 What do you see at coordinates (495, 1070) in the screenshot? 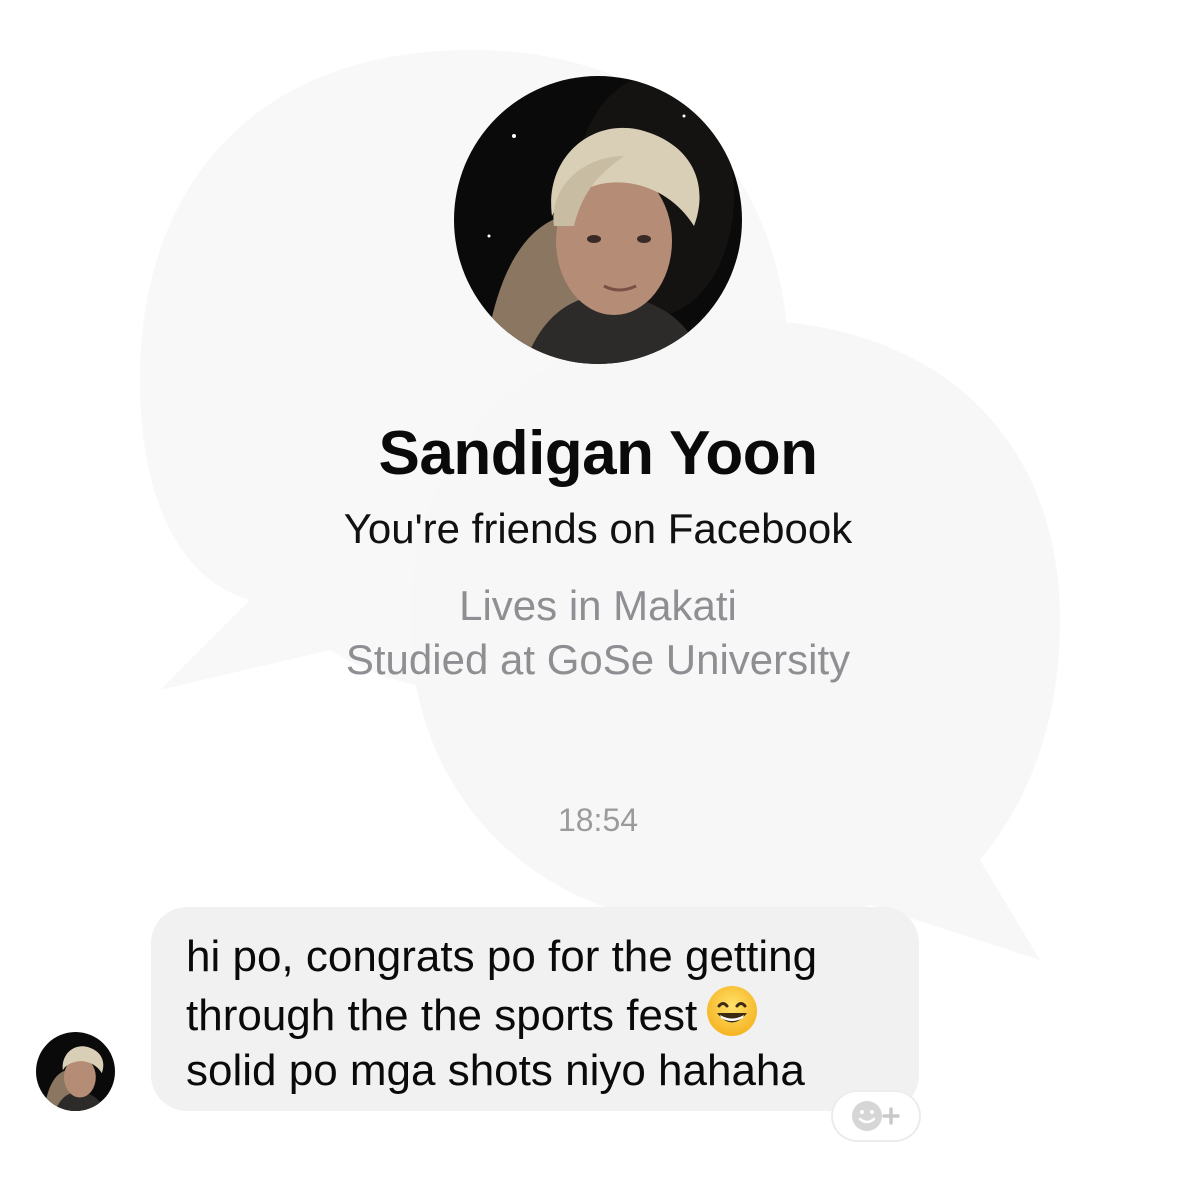
I see `message-line: solid po mga shots niyo hahaha` at bounding box center [495, 1070].